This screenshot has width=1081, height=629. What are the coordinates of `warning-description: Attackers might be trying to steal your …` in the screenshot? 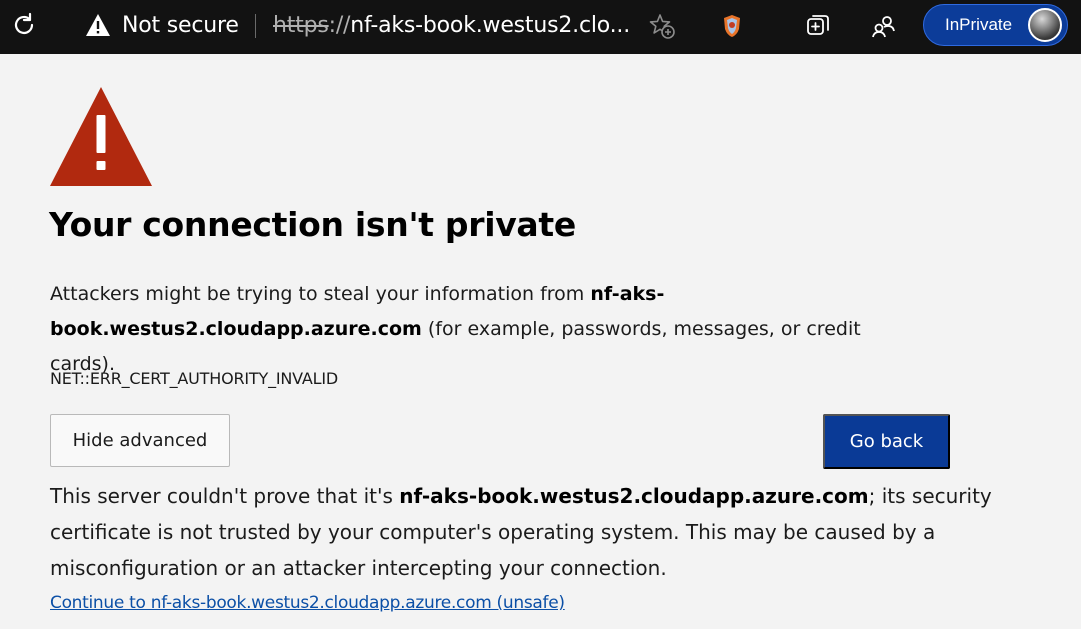 It's located at (480, 329).